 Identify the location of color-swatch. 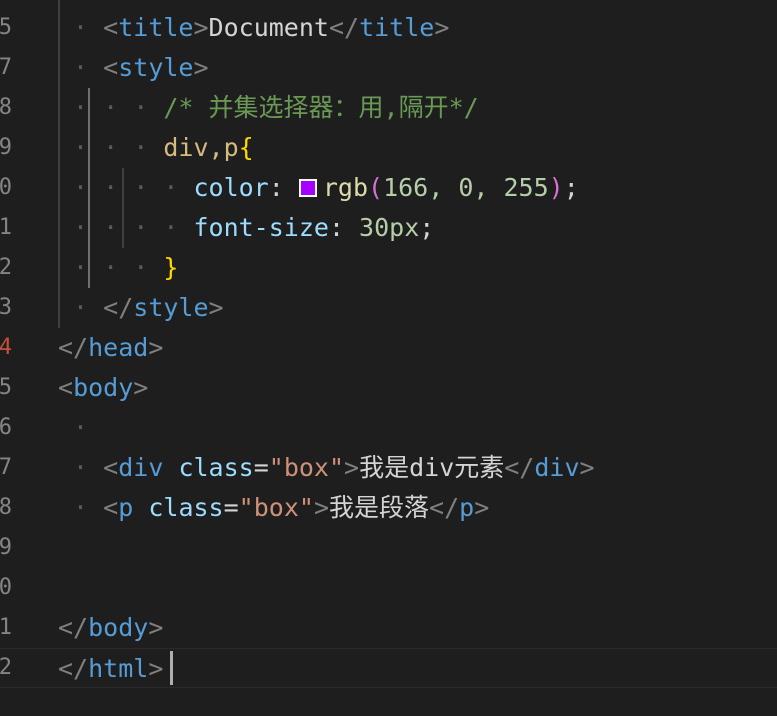
(307, 188).